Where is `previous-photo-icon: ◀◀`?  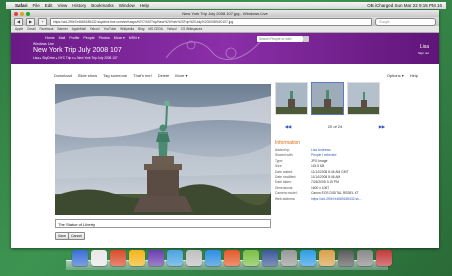 previous-photo-icon: ◀◀ is located at coordinates (288, 126).